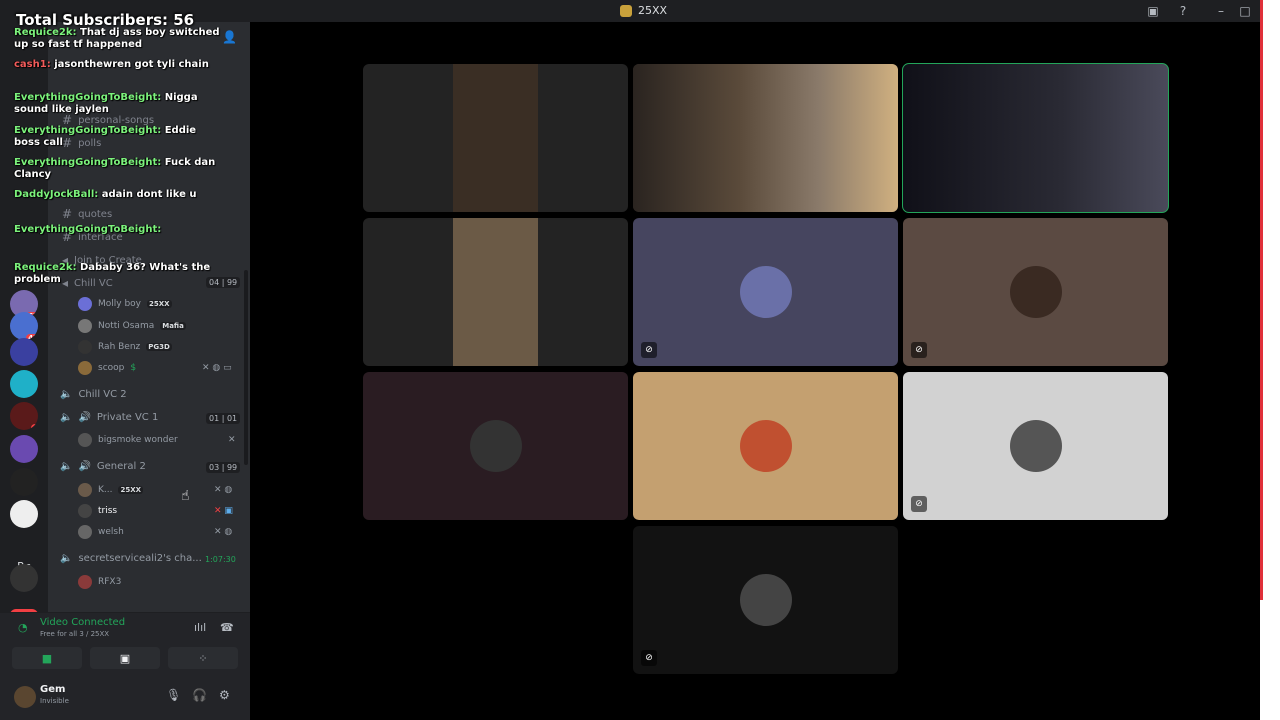 The width and height of the screenshot is (1280, 720). I want to click on general-vc-count: 03 | 99, so click(223, 467).